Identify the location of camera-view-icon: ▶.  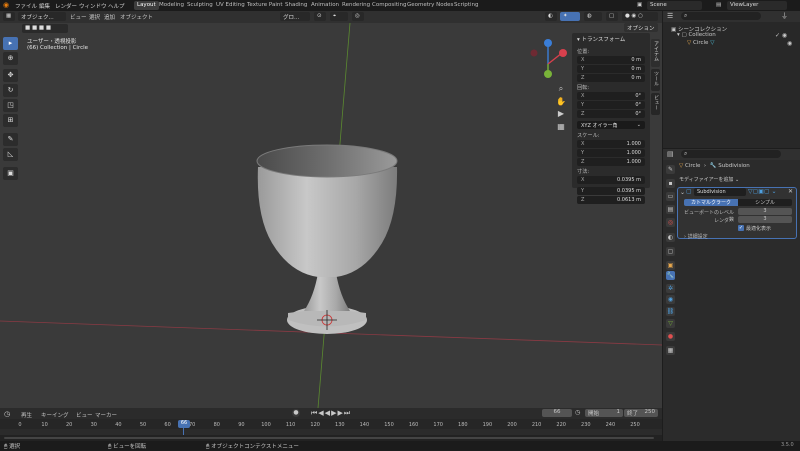
(561, 114).